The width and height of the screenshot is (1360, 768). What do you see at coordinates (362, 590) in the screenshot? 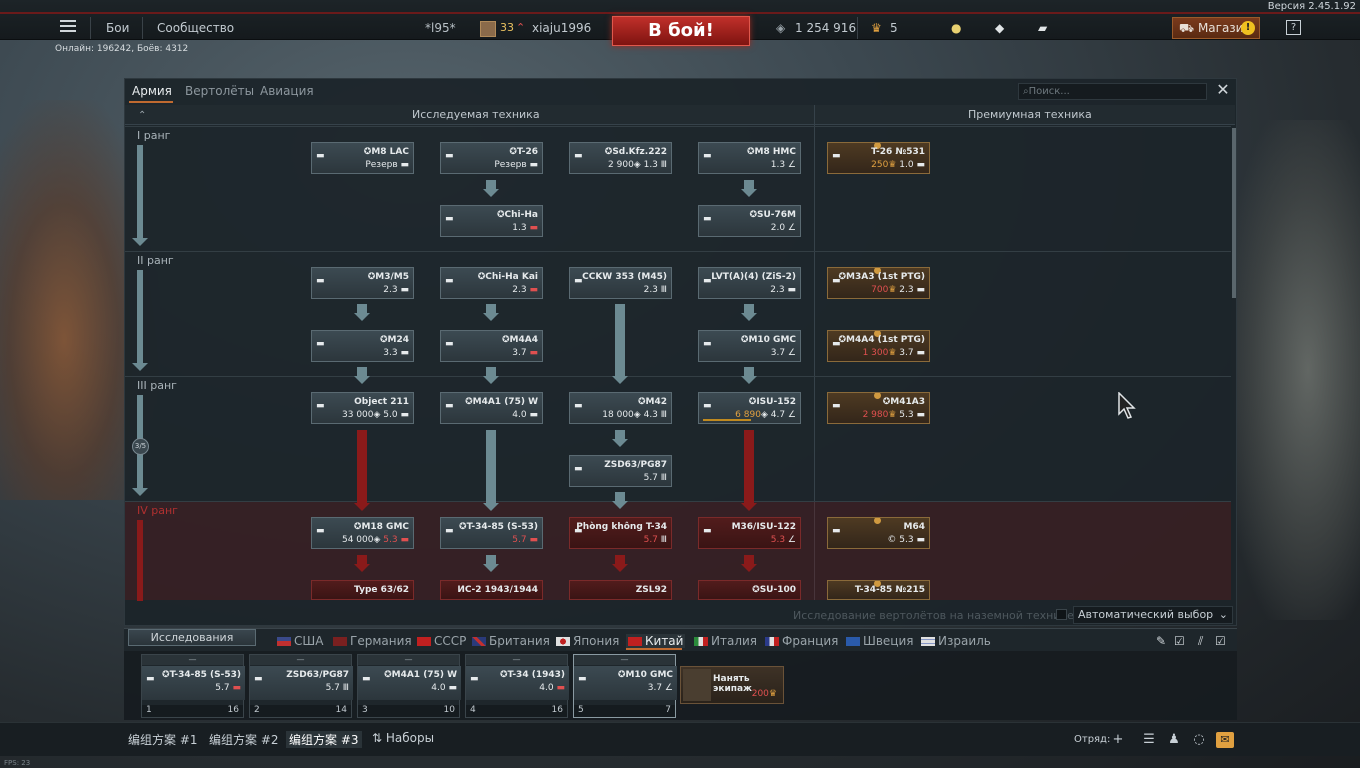
I see `vehicle-card-type-63: Type 63/62` at bounding box center [362, 590].